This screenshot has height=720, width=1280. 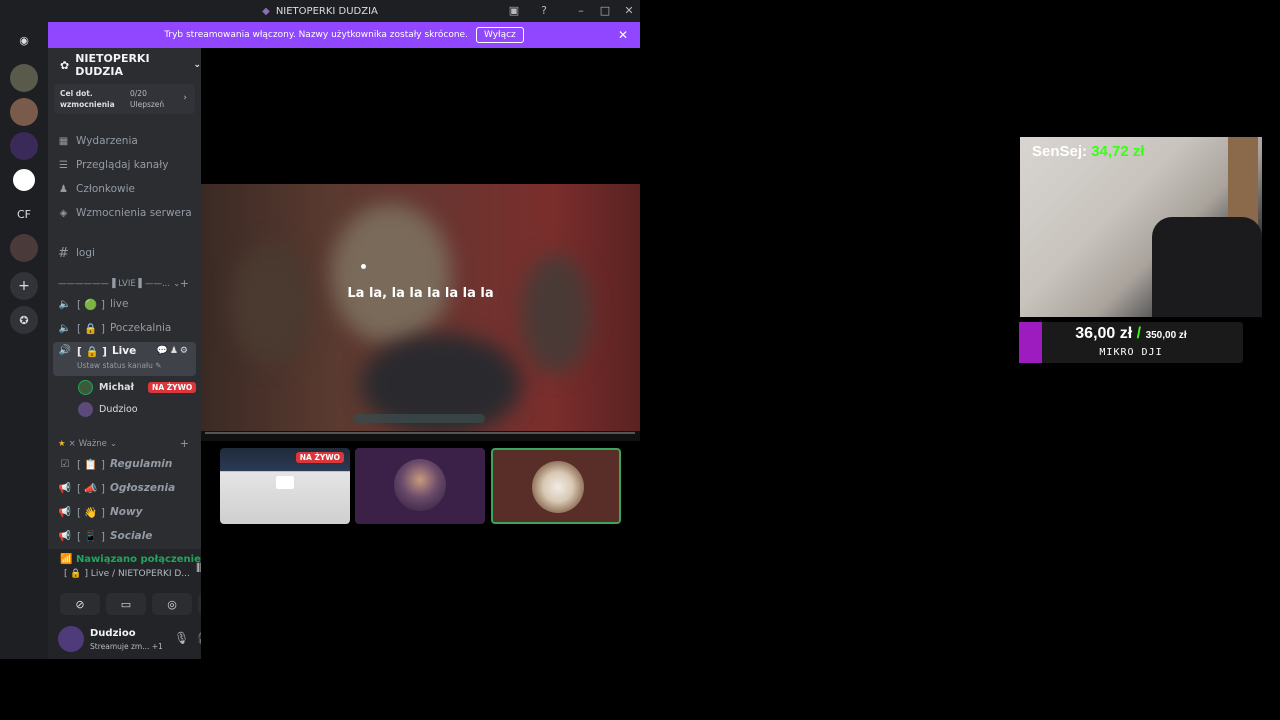 I want to click on donation-goal-widget: 36,00 zł / 350,00 zł MIKRO DJI, so click(x=1131, y=342).